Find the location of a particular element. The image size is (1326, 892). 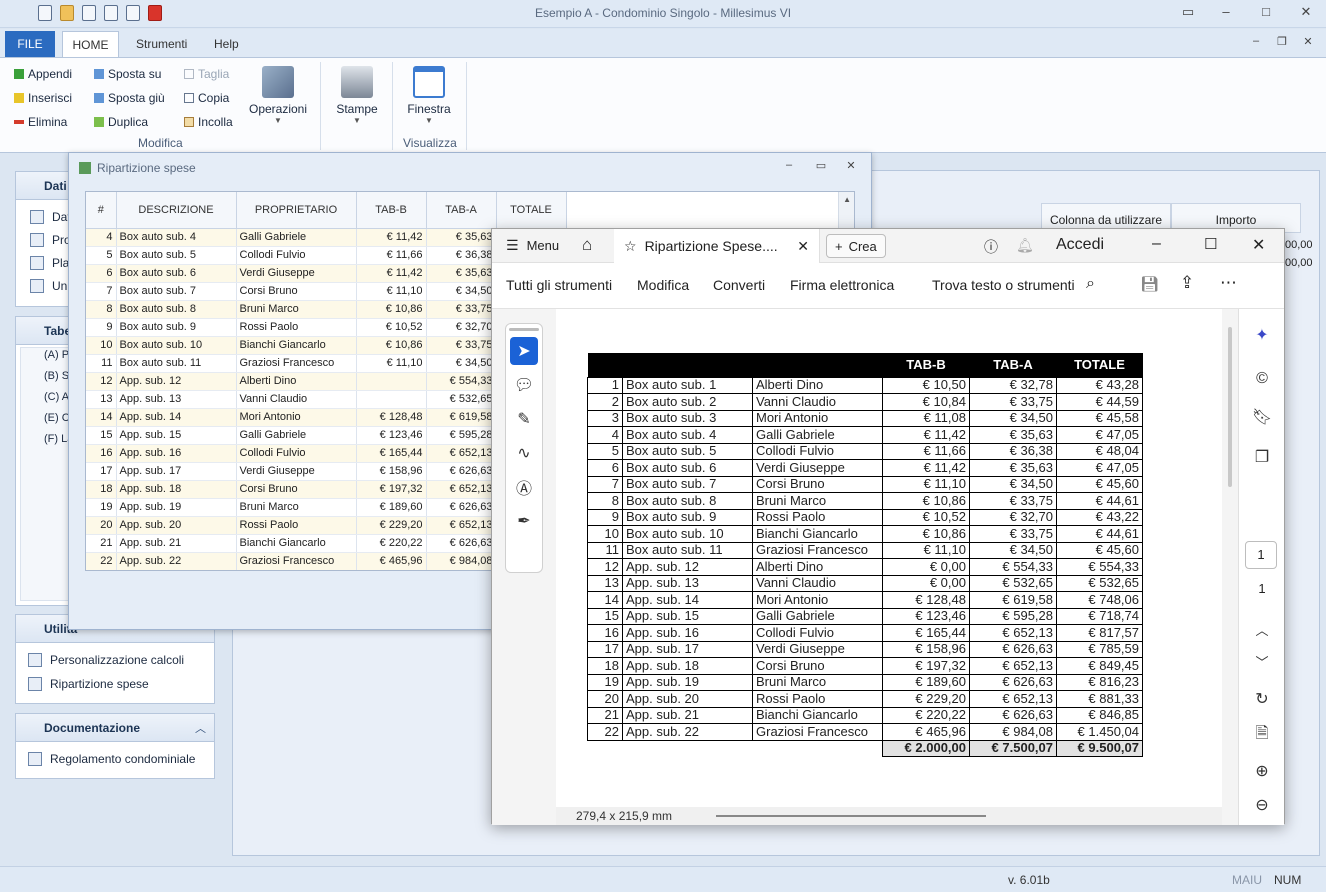

table-cell: App. sub. 15 is located at coordinates (176, 435).